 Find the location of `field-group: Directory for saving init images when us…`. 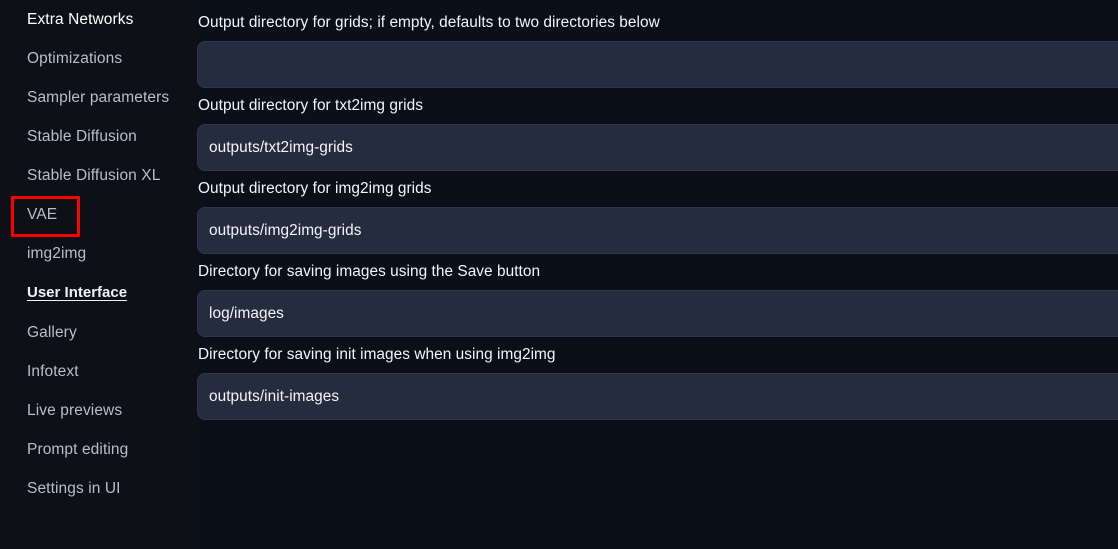

field-group: Directory for saving init images when us… is located at coordinates (657, 383).